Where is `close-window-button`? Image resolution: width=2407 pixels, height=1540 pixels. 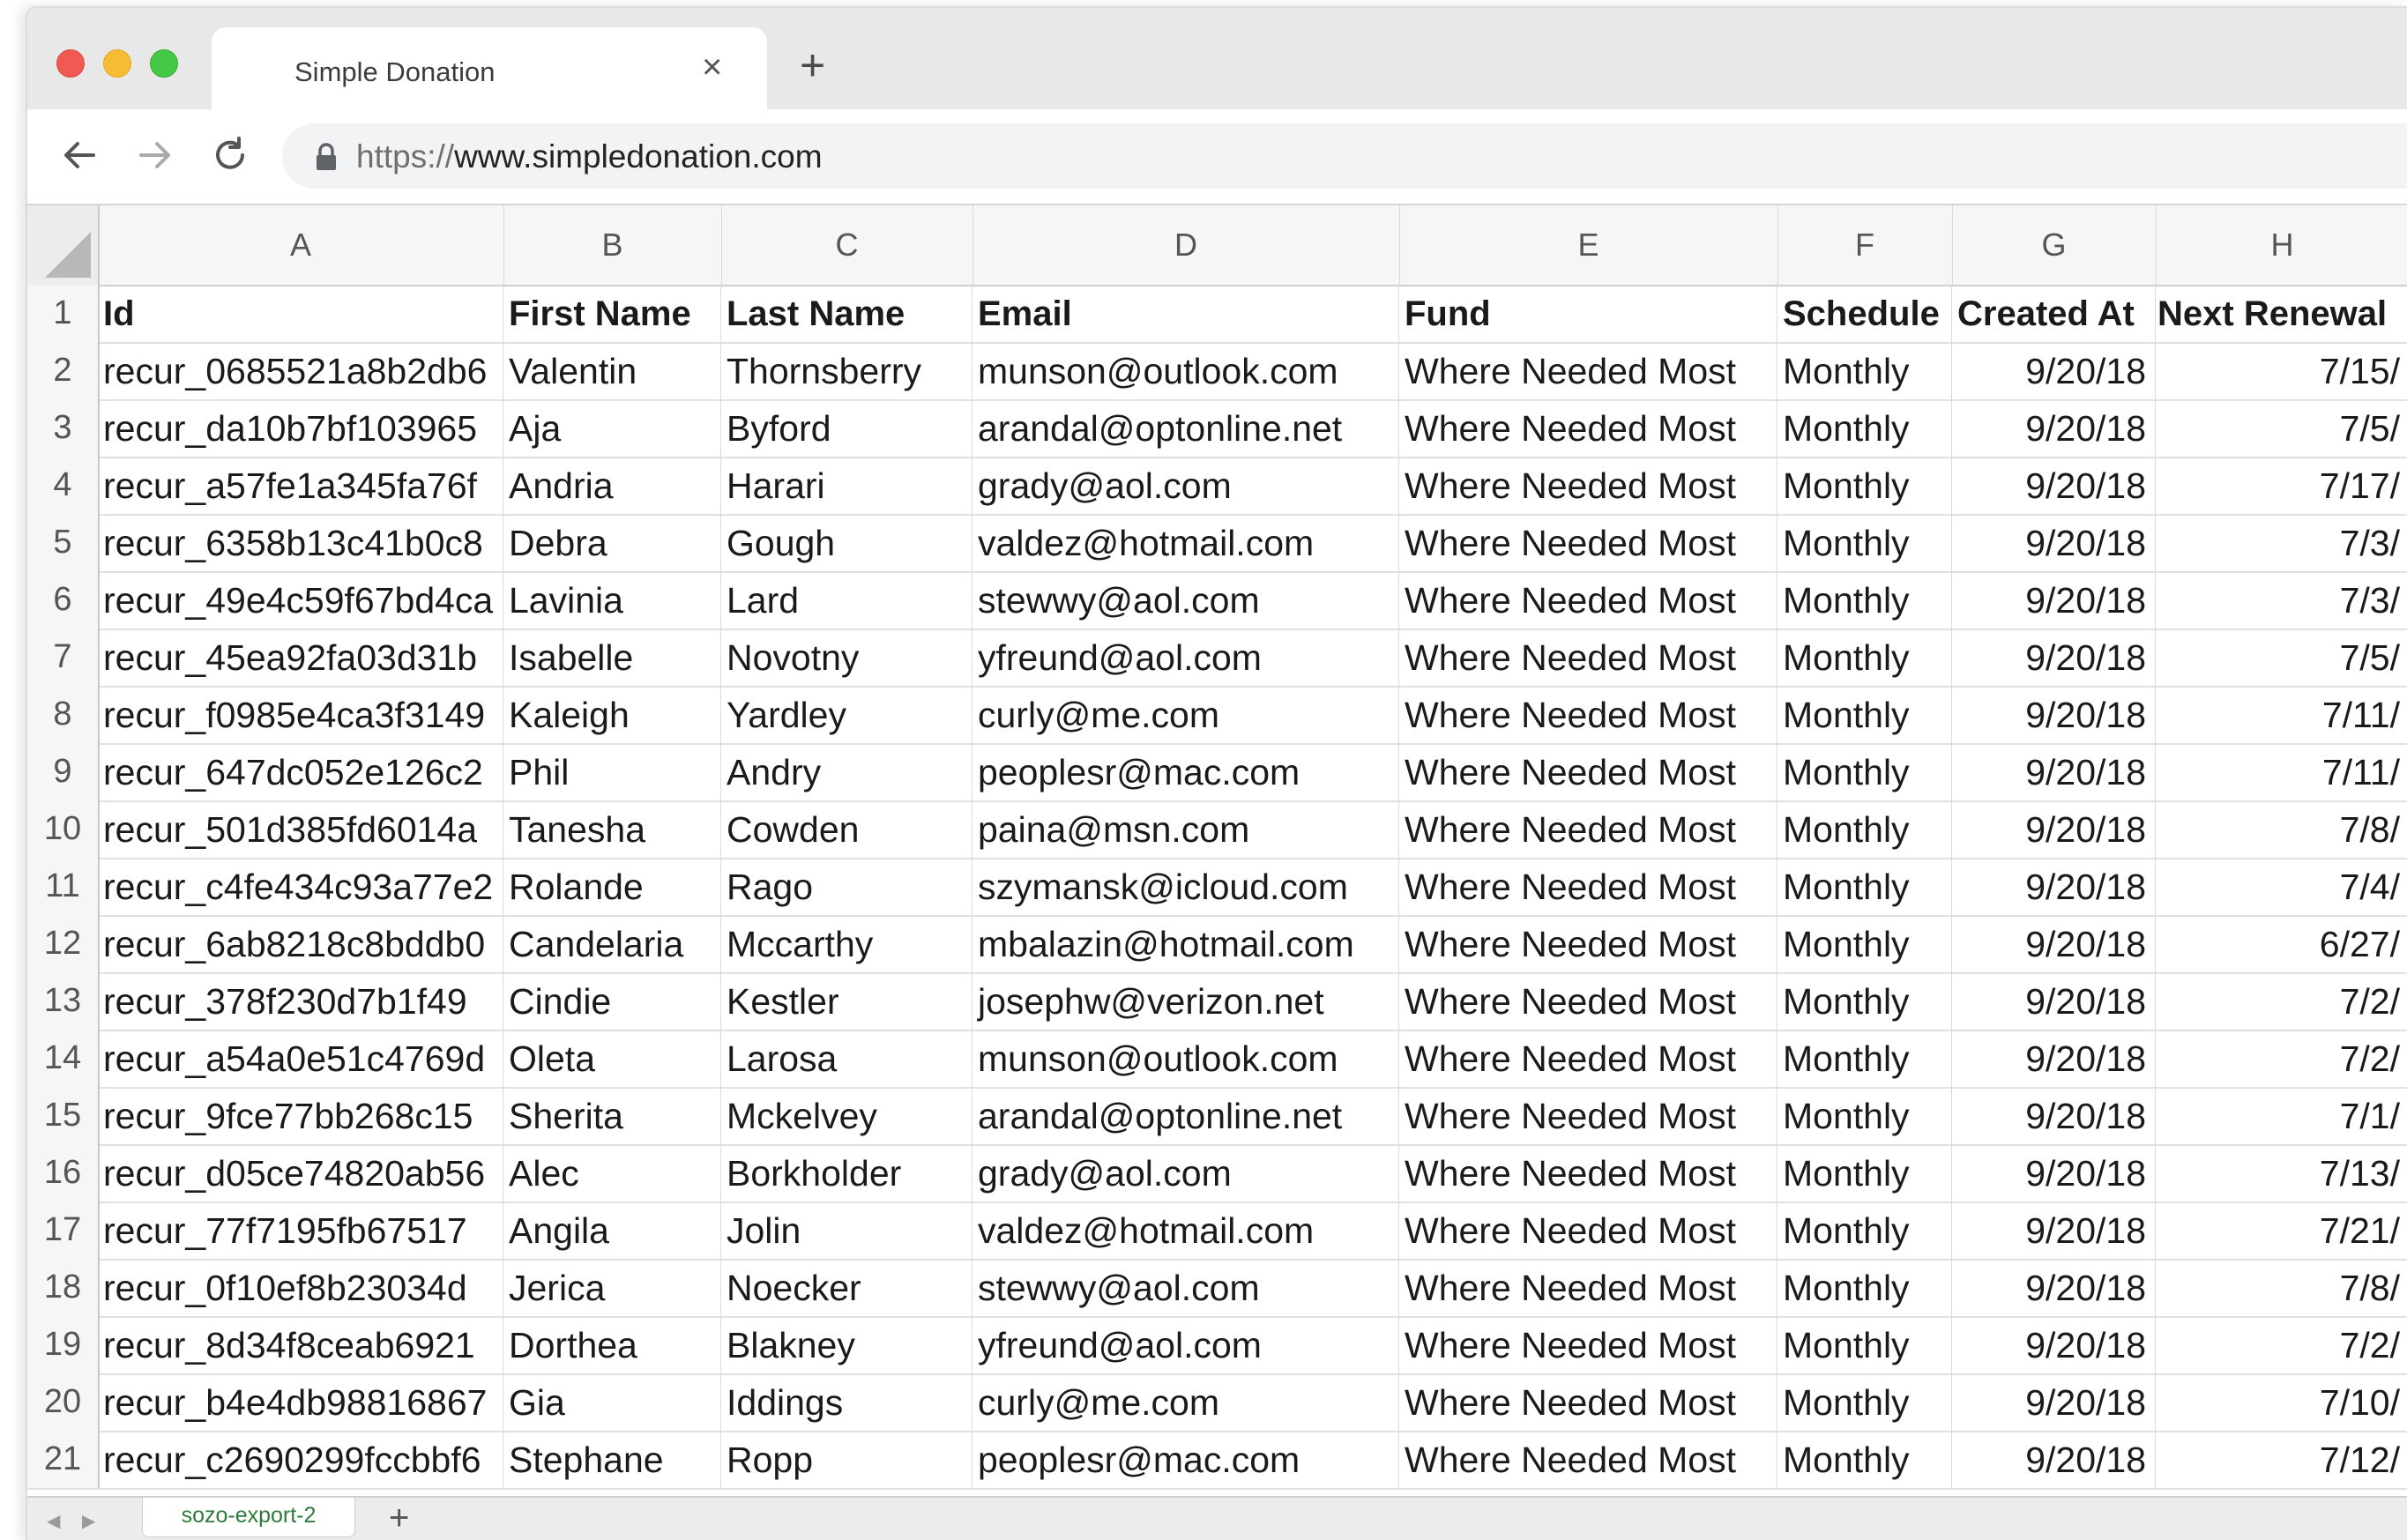 close-window-button is located at coordinates (70, 63).